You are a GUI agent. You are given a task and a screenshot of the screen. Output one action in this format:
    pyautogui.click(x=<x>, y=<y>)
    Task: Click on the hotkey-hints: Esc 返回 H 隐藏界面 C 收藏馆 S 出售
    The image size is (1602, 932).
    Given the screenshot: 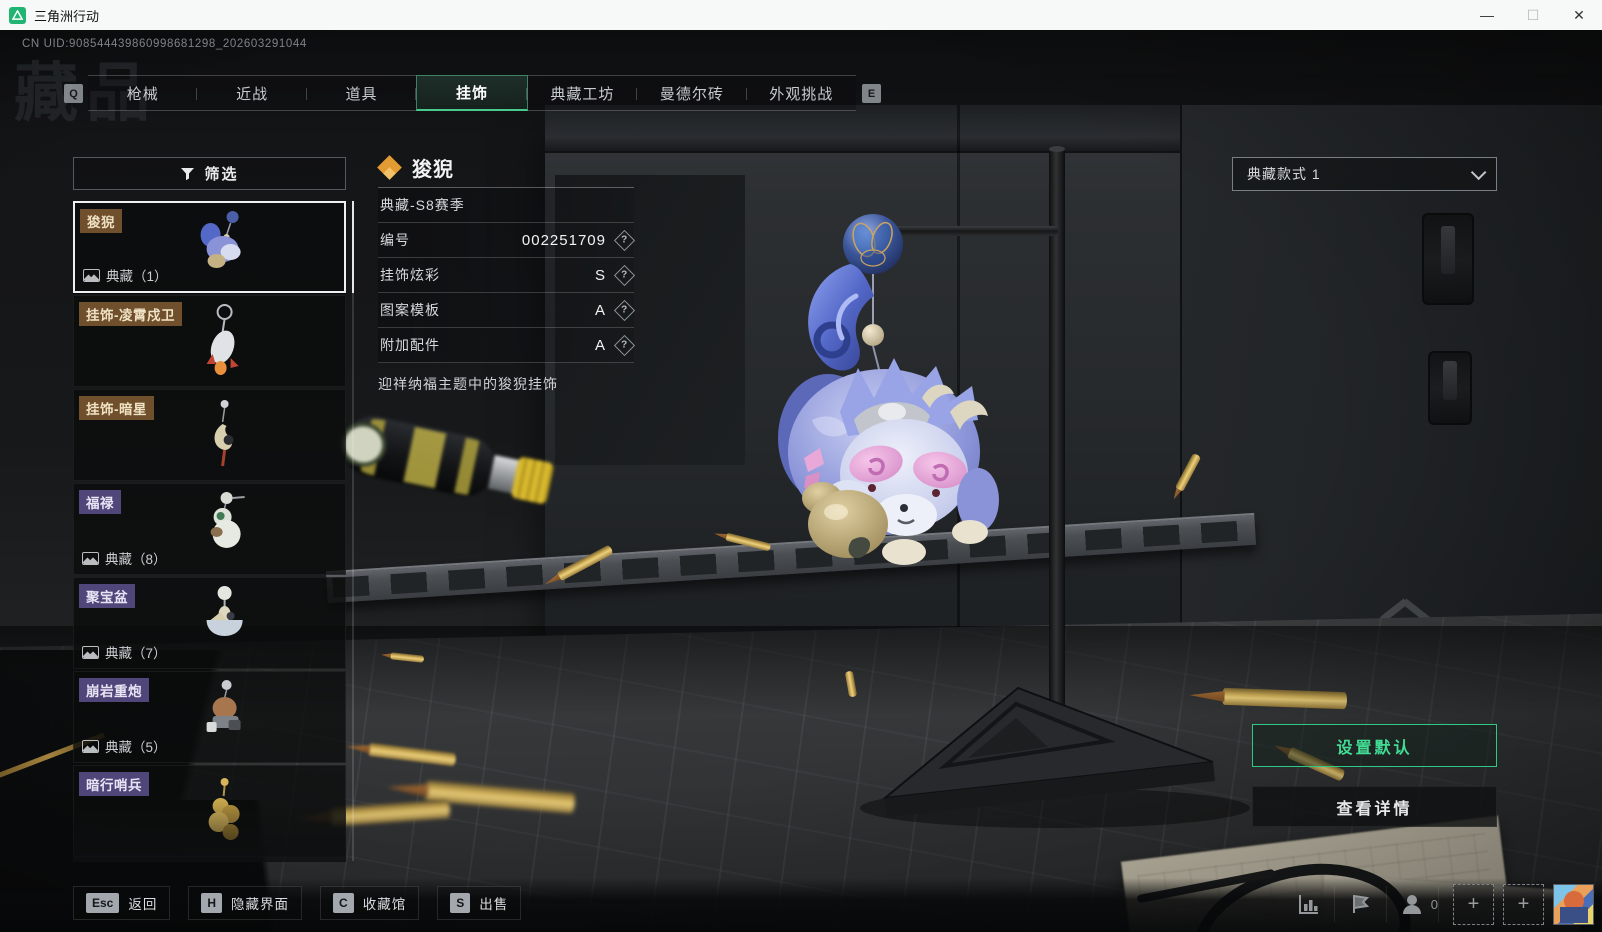 What is the action you would take?
    pyautogui.click(x=297, y=903)
    